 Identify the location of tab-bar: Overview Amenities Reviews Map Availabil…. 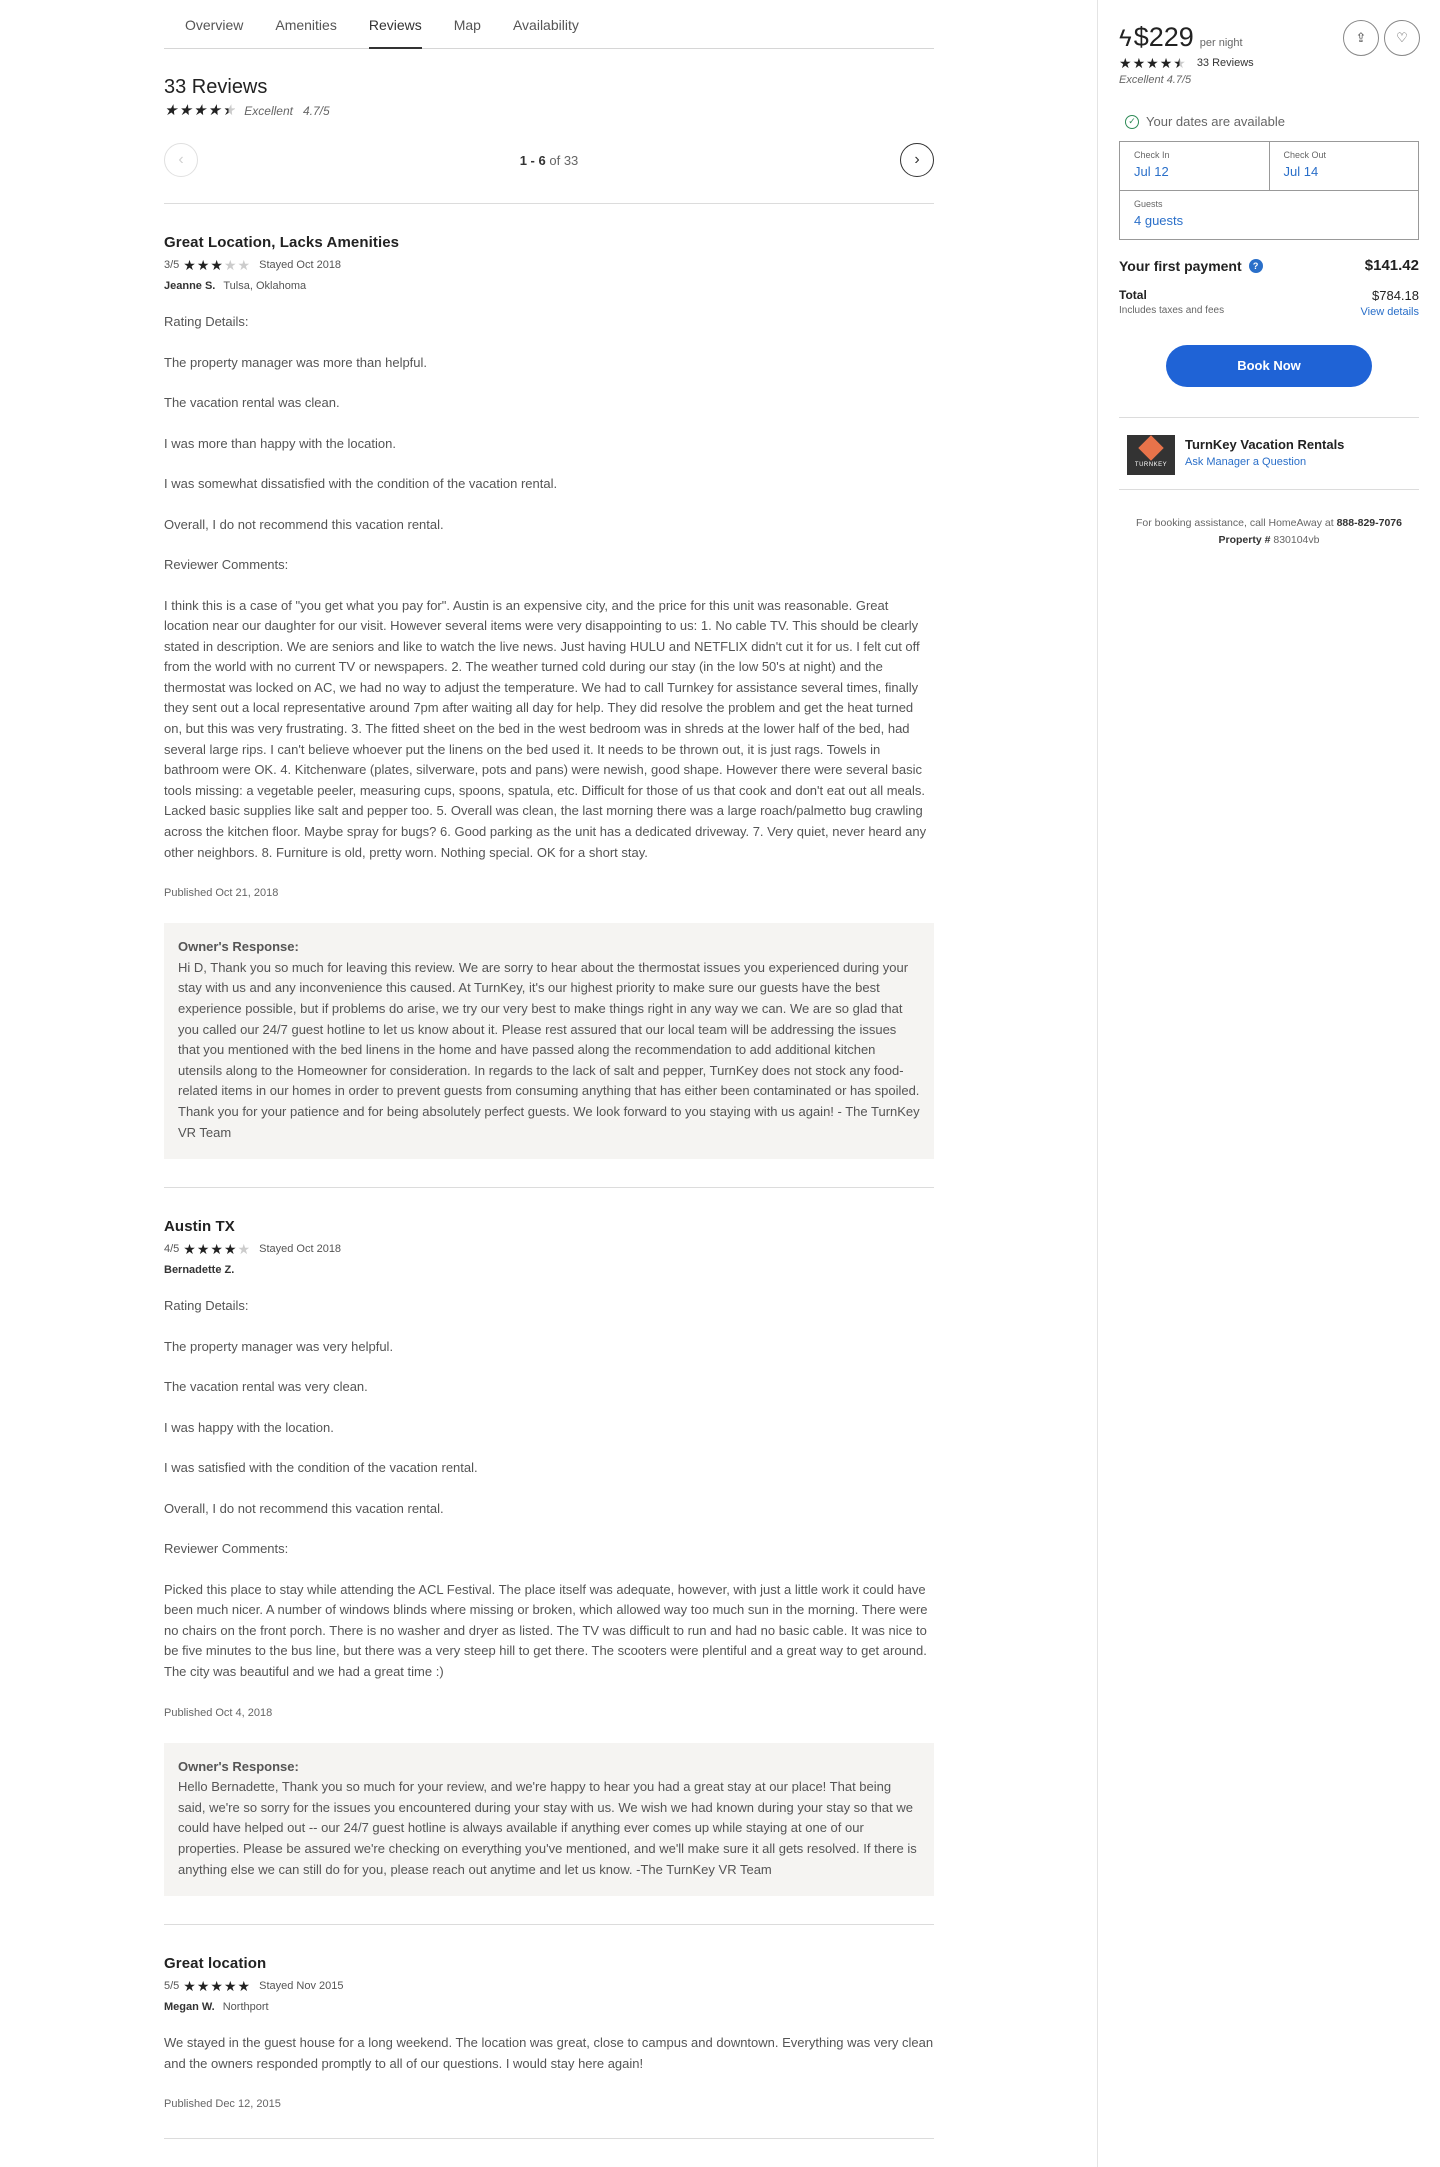
(549, 24).